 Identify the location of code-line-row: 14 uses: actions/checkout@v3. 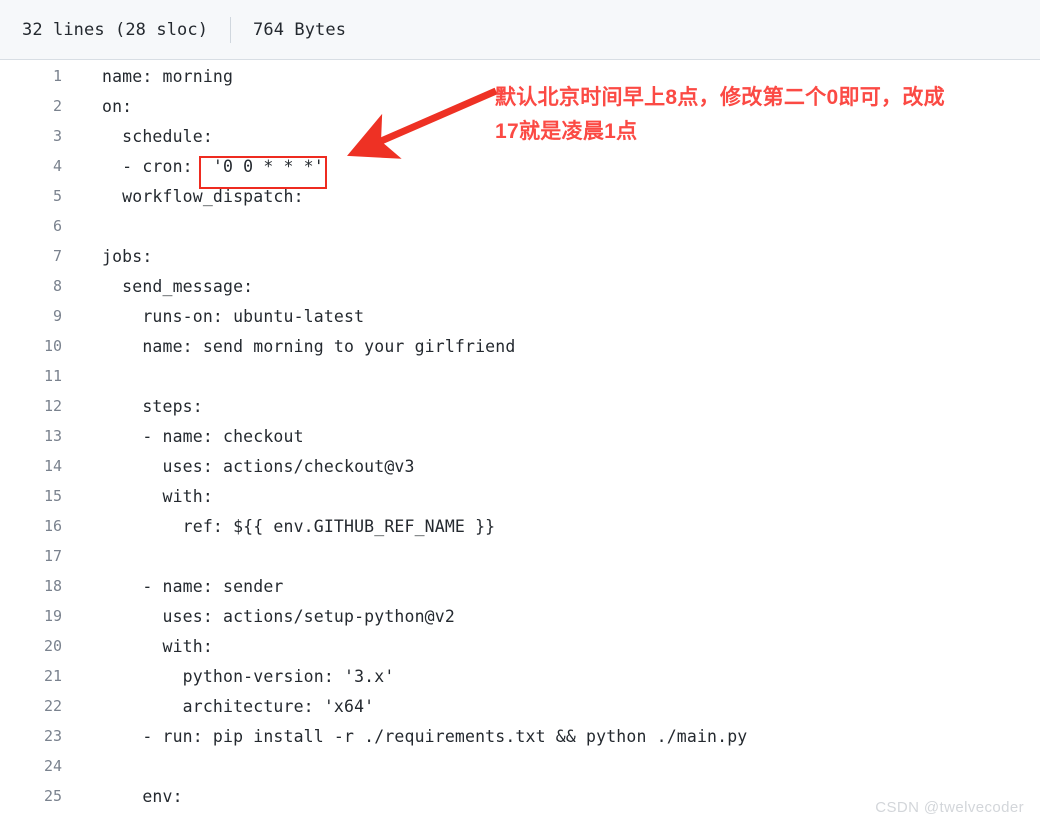
(520, 466).